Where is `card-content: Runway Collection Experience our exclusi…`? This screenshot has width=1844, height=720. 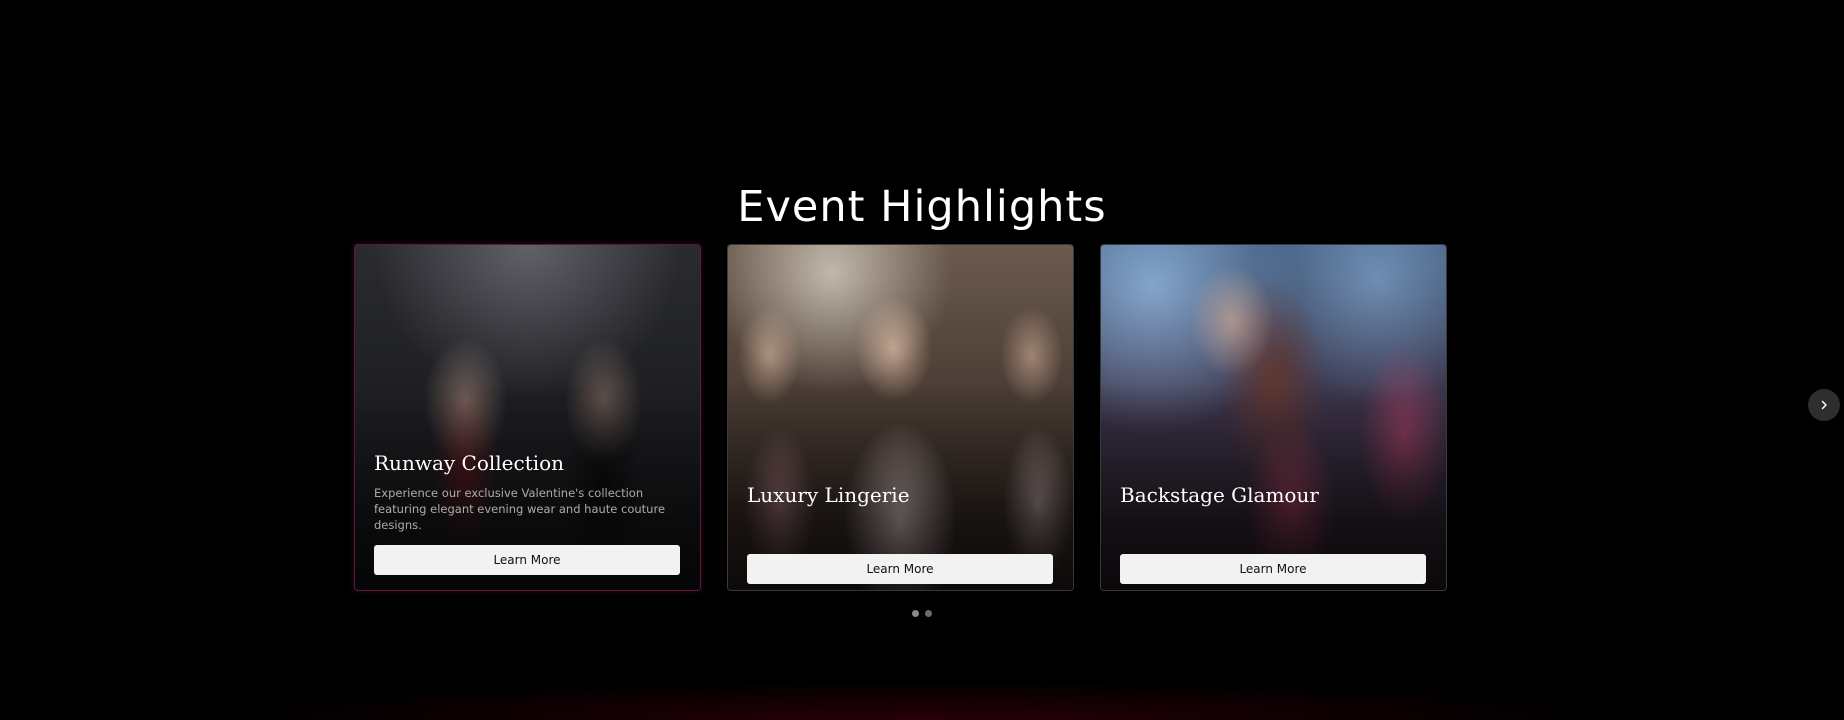 card-content: Runway Collection Experience our exclusi… is located at coordinates (527, 513).